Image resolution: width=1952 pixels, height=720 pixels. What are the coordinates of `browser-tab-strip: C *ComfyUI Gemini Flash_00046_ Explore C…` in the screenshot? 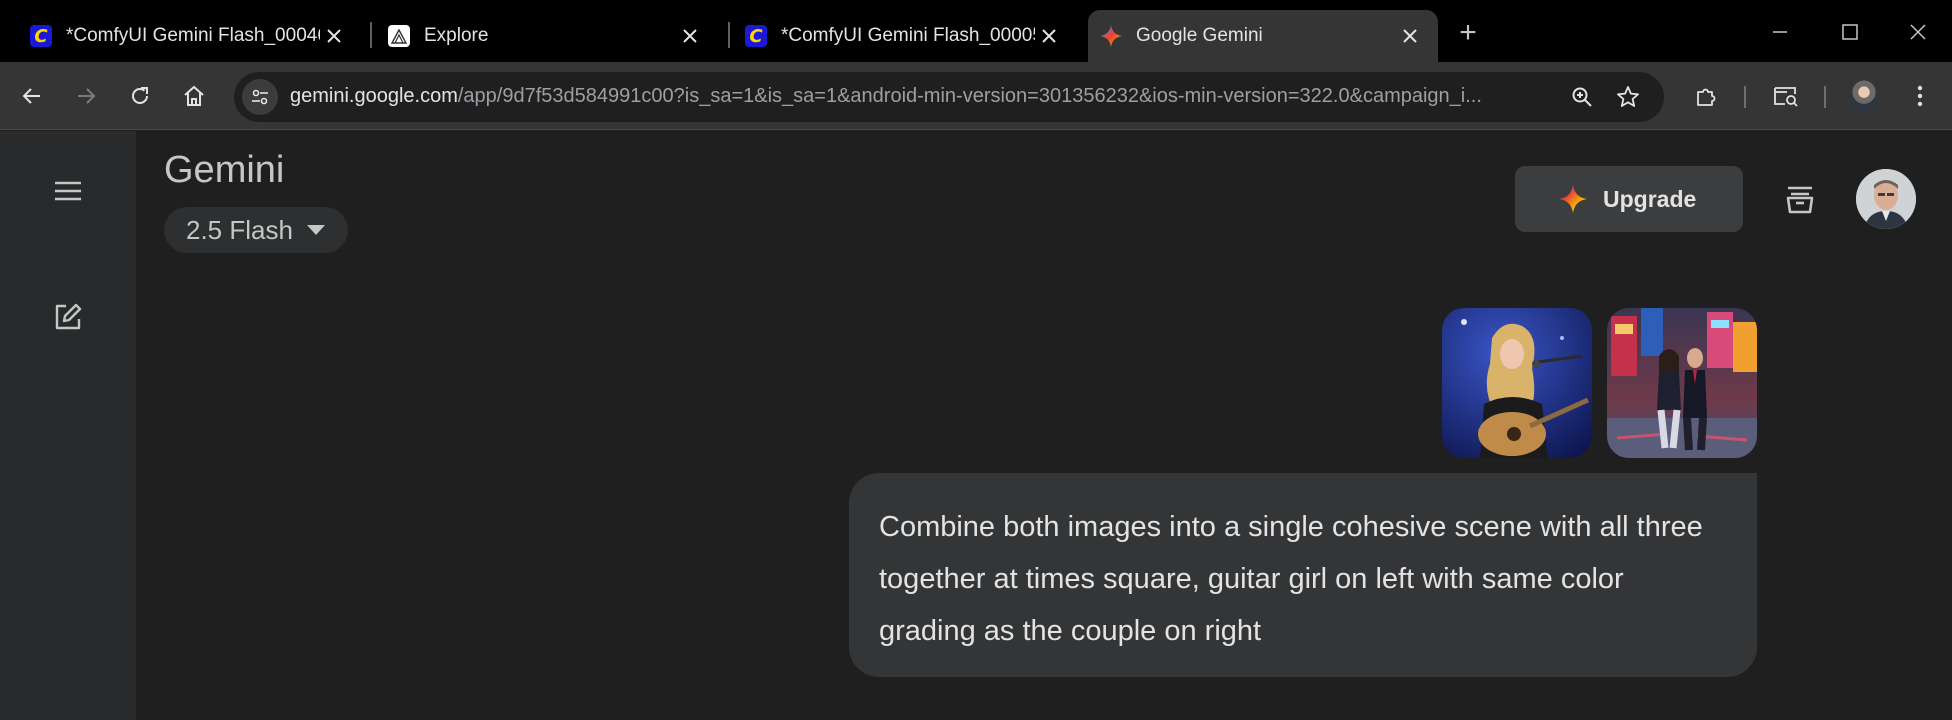 It's located at (976, 31).